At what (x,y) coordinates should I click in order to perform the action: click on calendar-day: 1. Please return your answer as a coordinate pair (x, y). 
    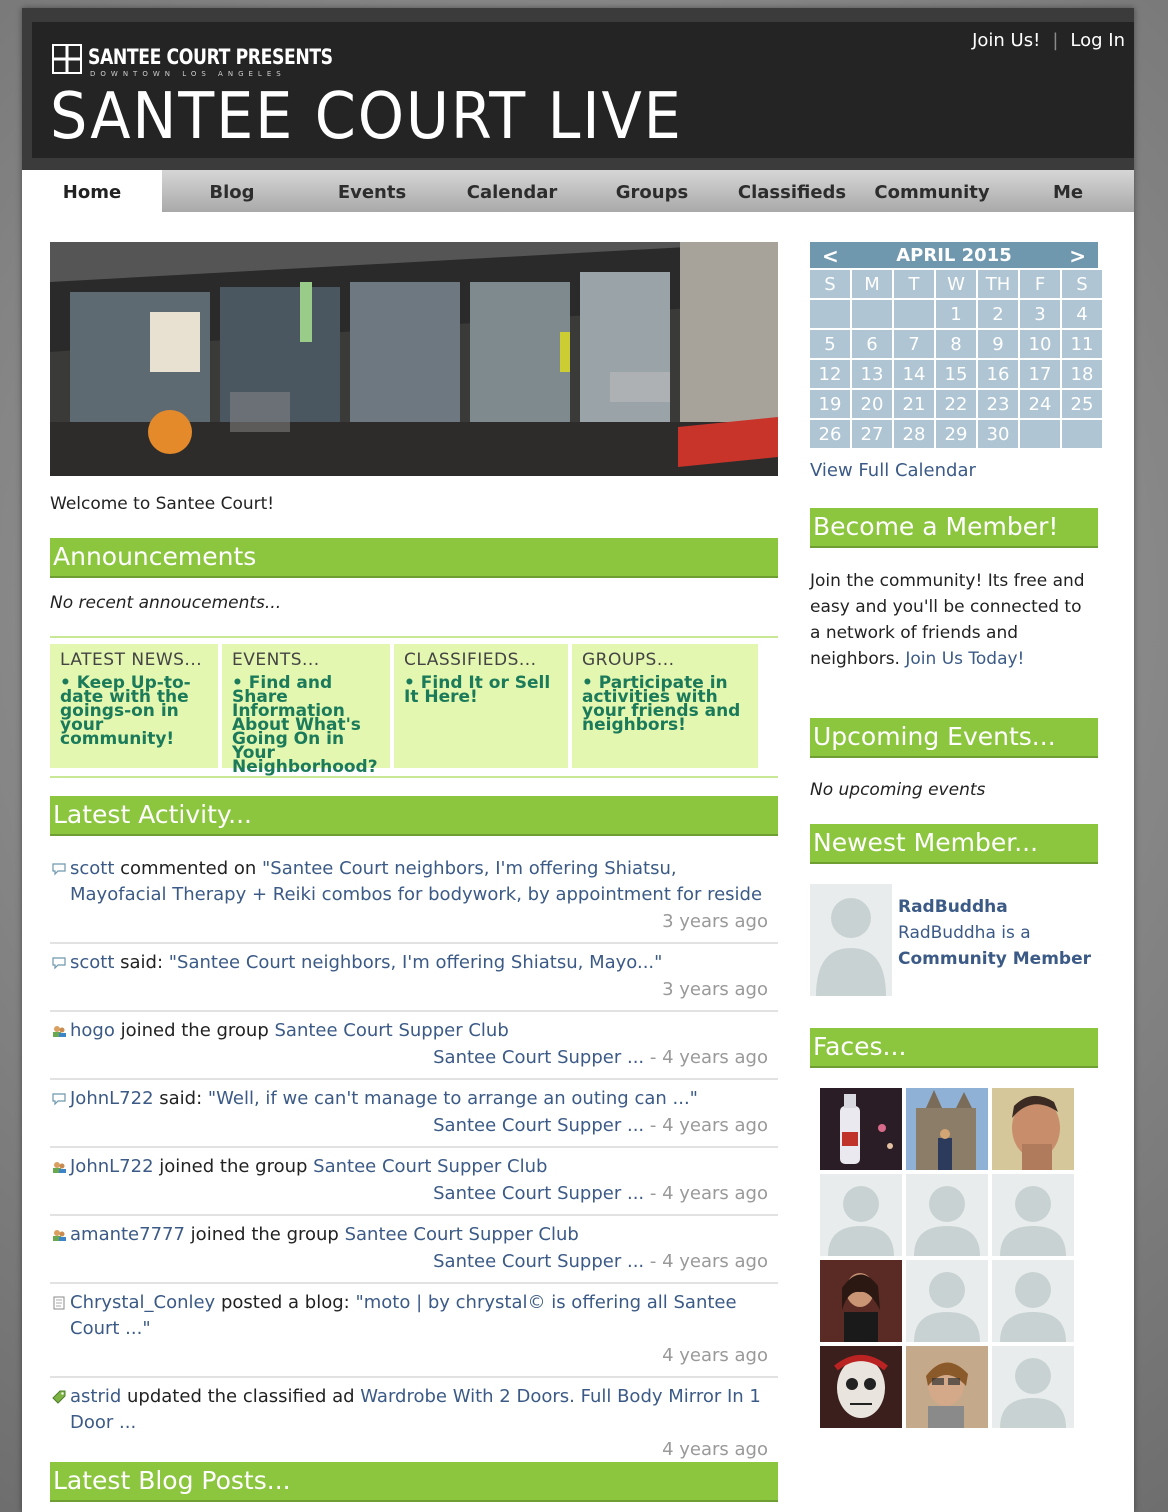
    Looking at the image, I should click on (956, 314).